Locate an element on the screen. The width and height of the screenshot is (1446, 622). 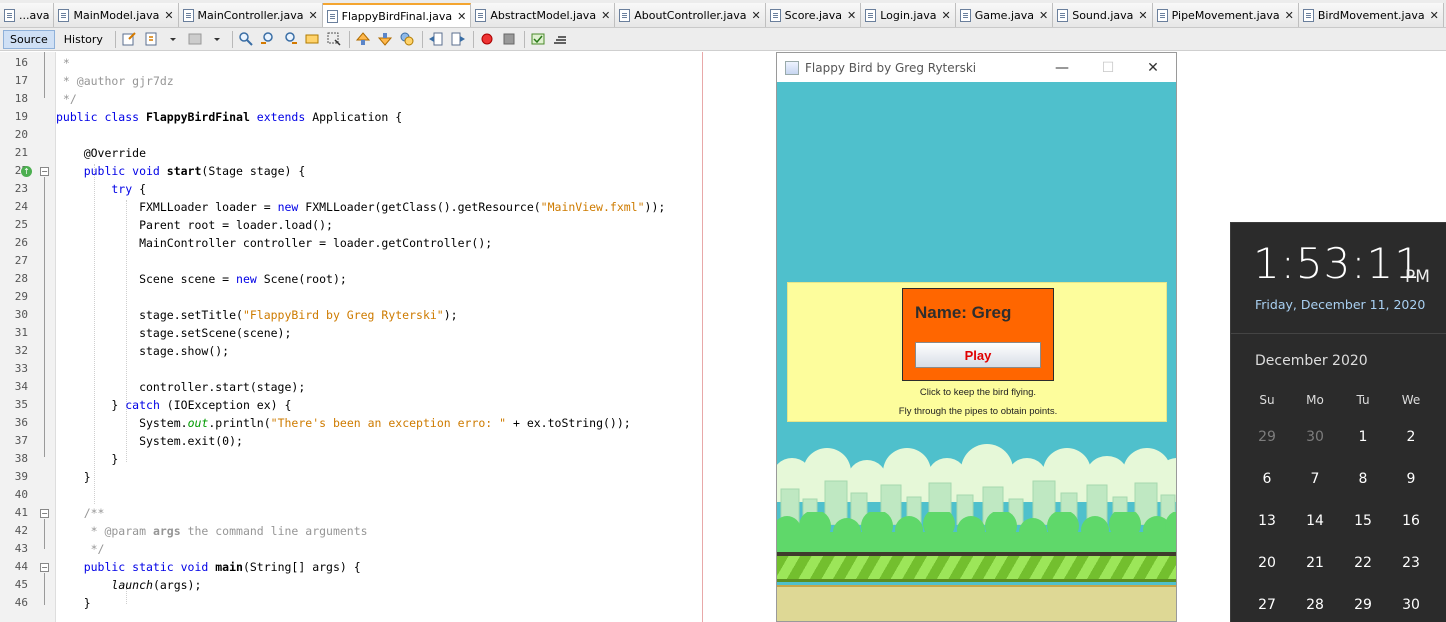
find-icon is located at coordinates (246, 39).